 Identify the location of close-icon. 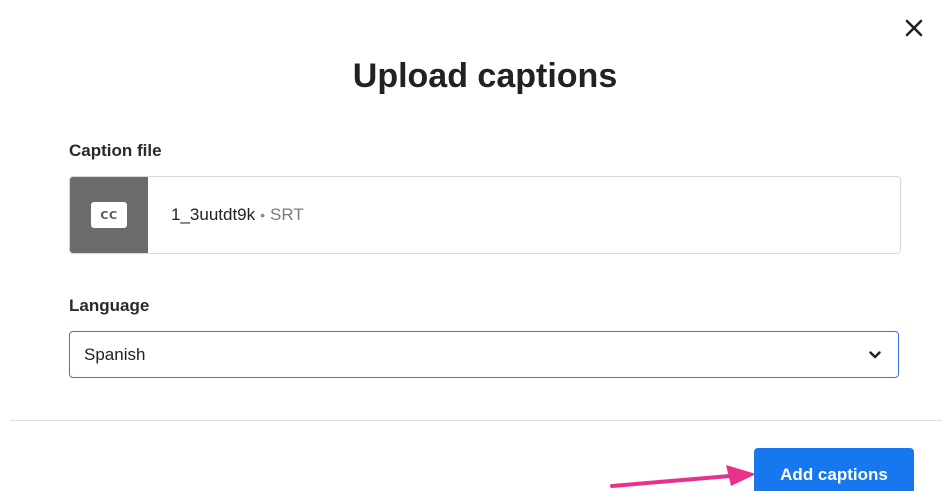
(914, 28).